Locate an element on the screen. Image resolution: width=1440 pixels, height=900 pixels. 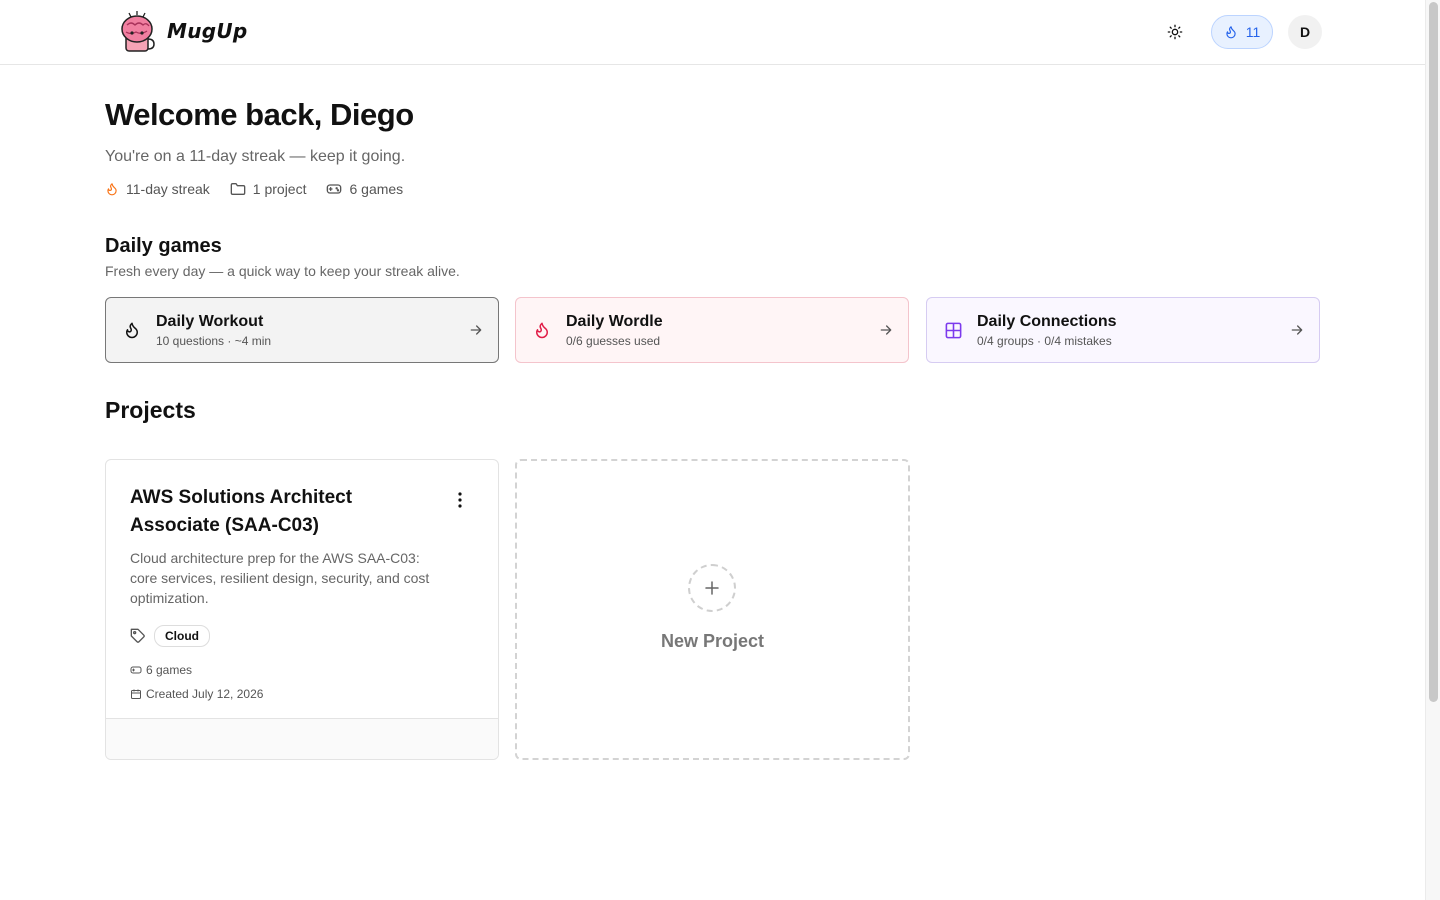
stat-games: 6 games is located at coordinates (364, 189).